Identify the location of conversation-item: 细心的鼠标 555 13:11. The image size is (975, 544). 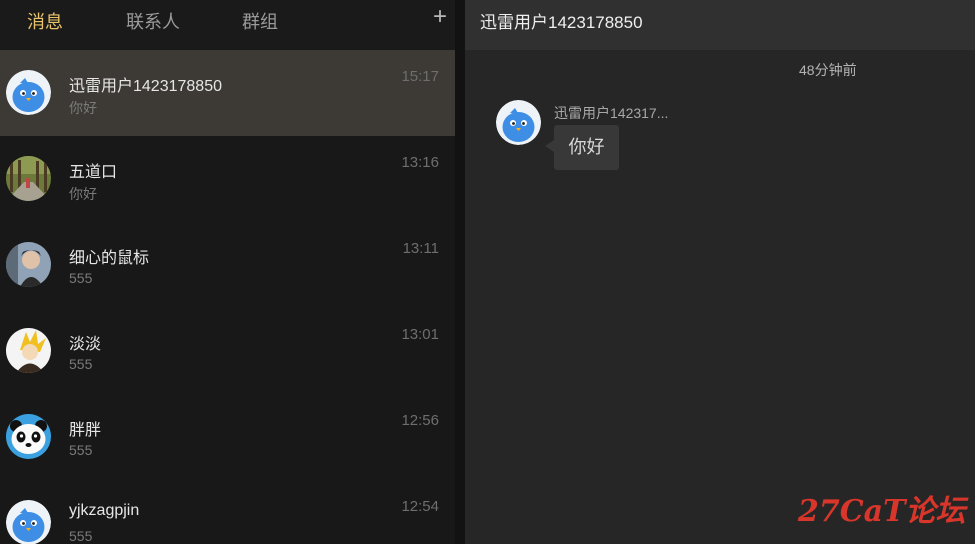
(227, 265).